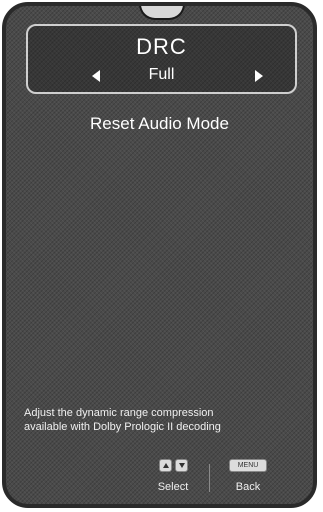 The image size is (323, 512). I want to click on arrow-right-icon, so click(259, 76).